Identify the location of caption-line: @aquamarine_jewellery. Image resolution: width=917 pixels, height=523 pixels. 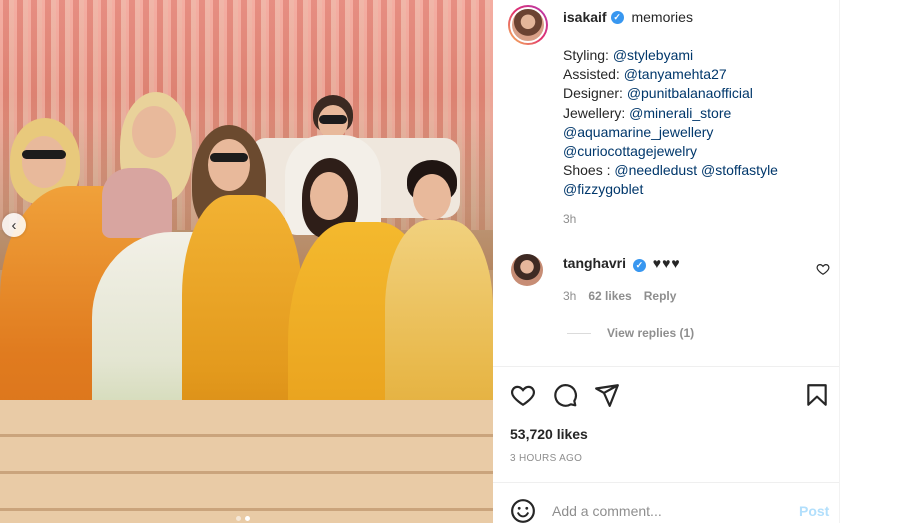
(670, 132).